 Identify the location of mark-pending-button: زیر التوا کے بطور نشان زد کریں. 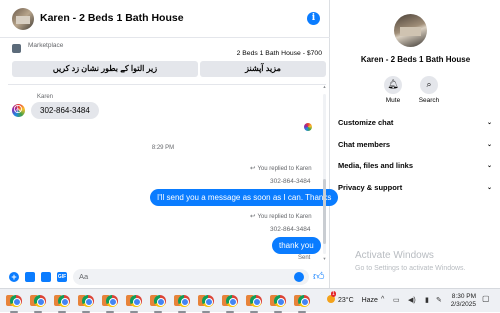
(105, 69).